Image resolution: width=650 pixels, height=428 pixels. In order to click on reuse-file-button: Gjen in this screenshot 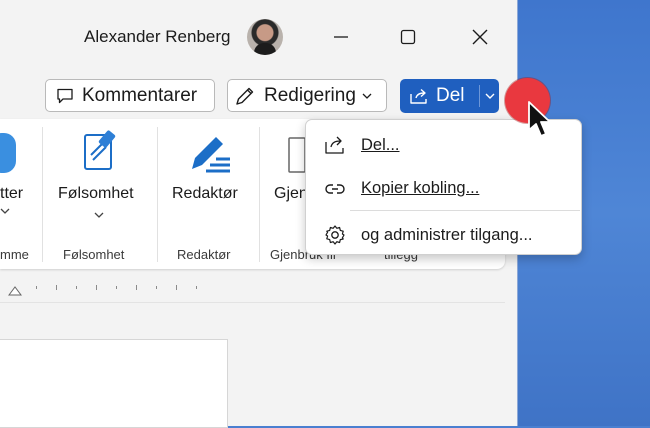, I will do `click(289, 180)`.